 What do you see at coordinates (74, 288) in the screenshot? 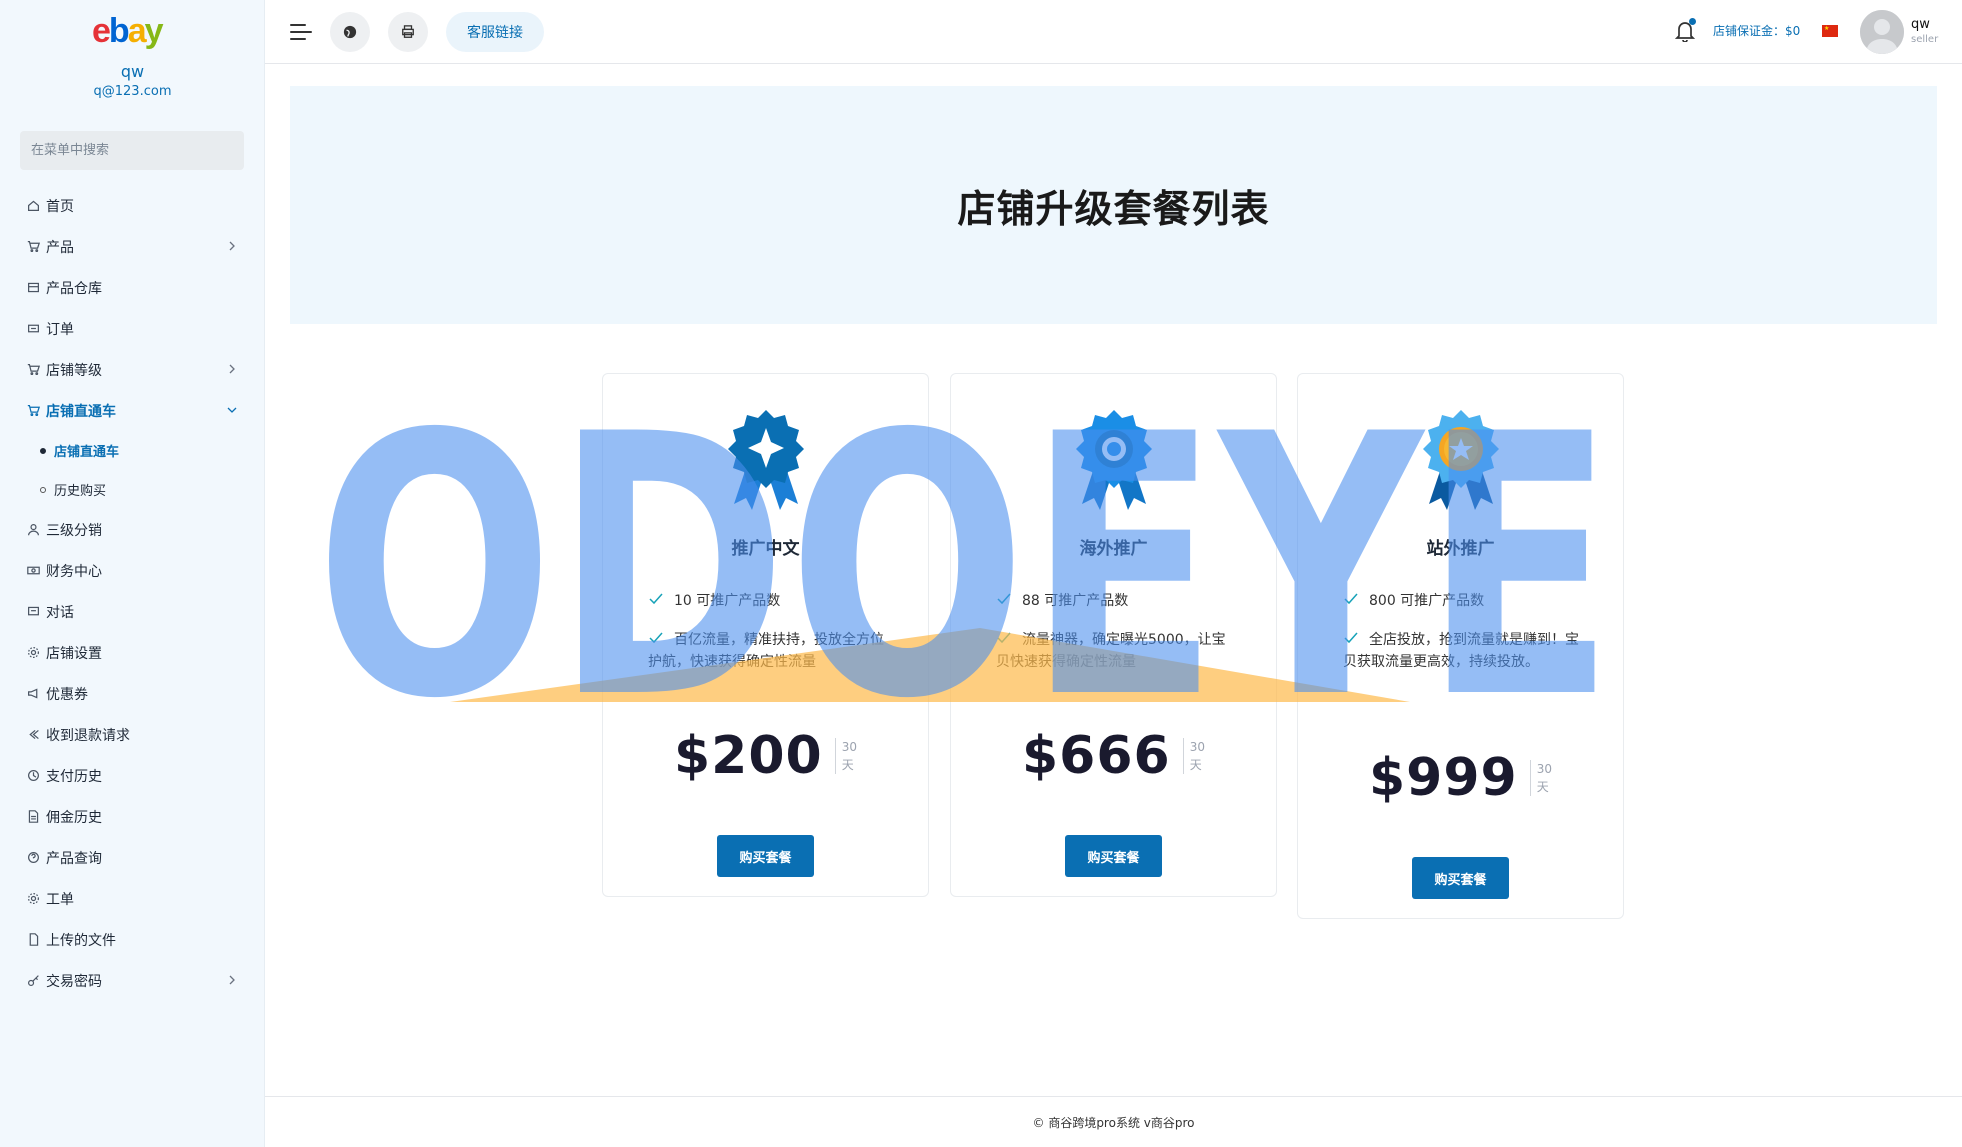
I see `sidebar-item-label: 产品仓库` at bounding box center [74, 288].